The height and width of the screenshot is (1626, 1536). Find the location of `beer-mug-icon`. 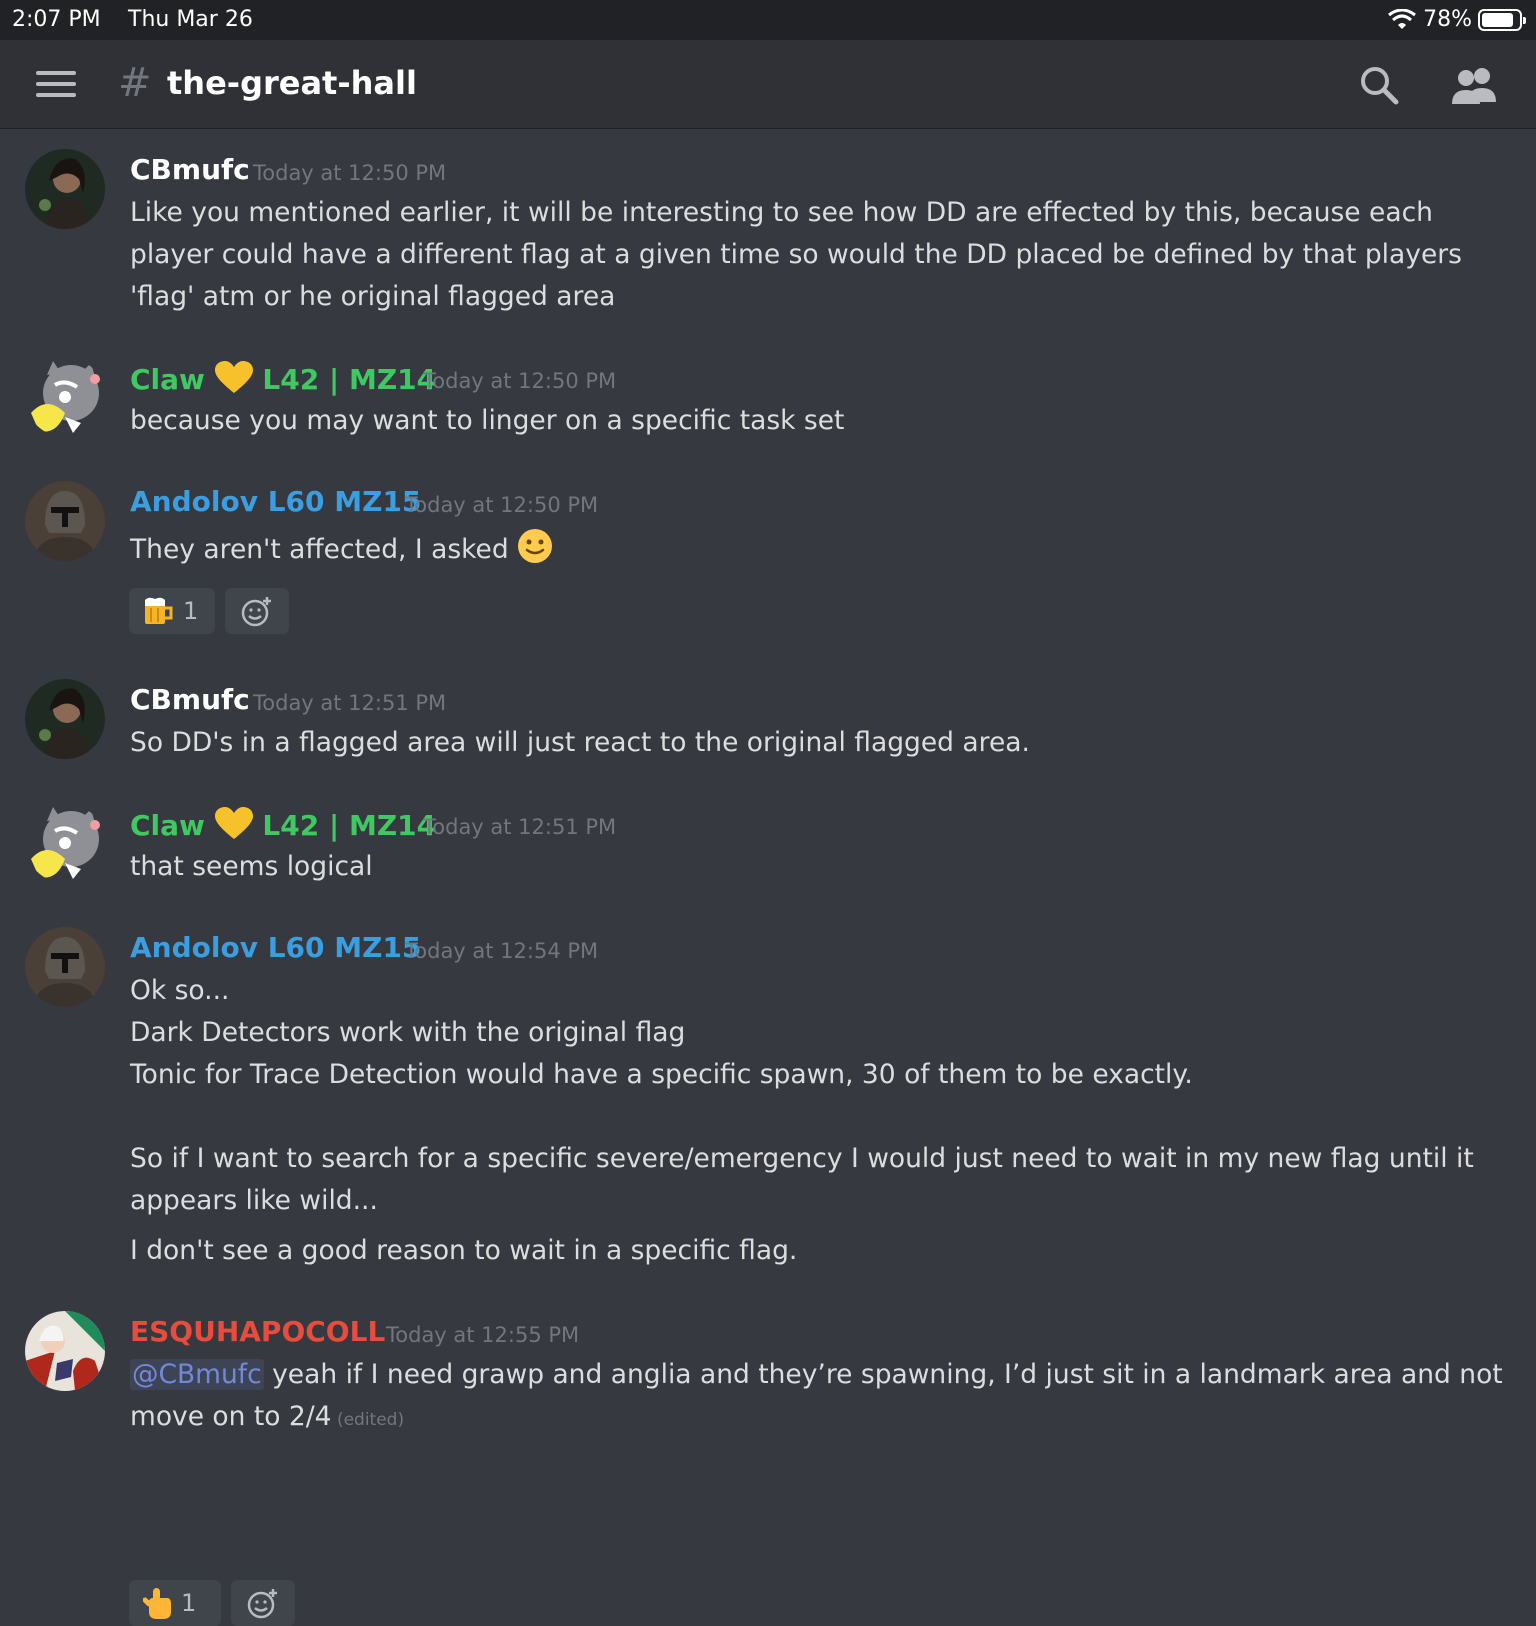

beer-mug-icon is located at coordinates (159, 610).